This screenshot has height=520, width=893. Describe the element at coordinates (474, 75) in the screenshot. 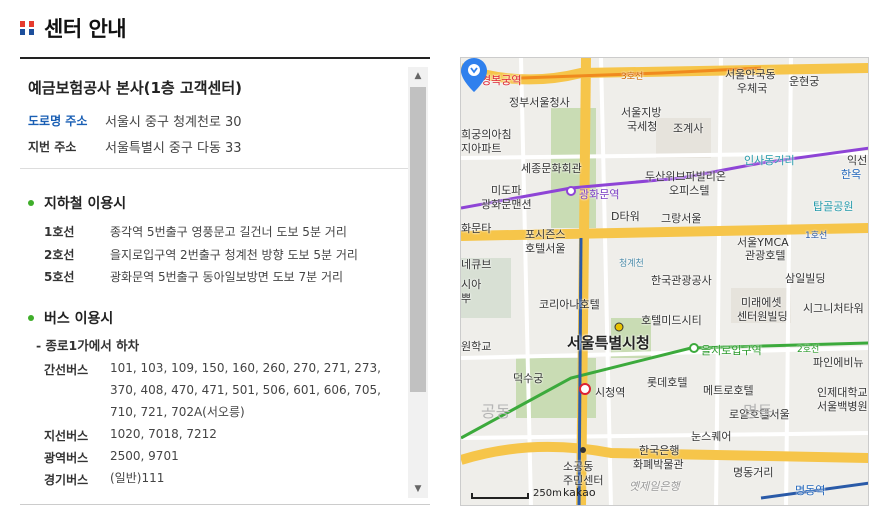

I see `location-pin-icon` at that location.